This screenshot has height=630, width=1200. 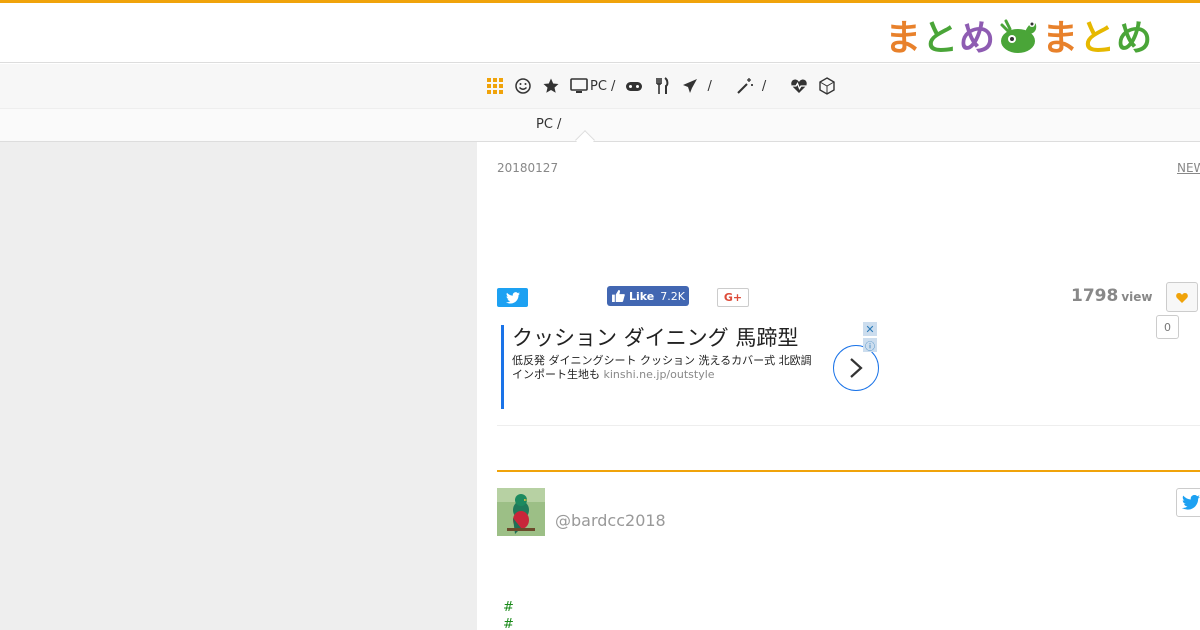 What do you see at coordinates (642, 296) in the screenshot?
I see `fb-like-label: Like` at bounding box center [642, 296].